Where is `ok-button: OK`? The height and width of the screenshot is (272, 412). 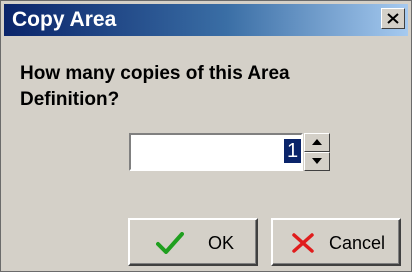 ok-button: OK is located at coordinates (193, 242).